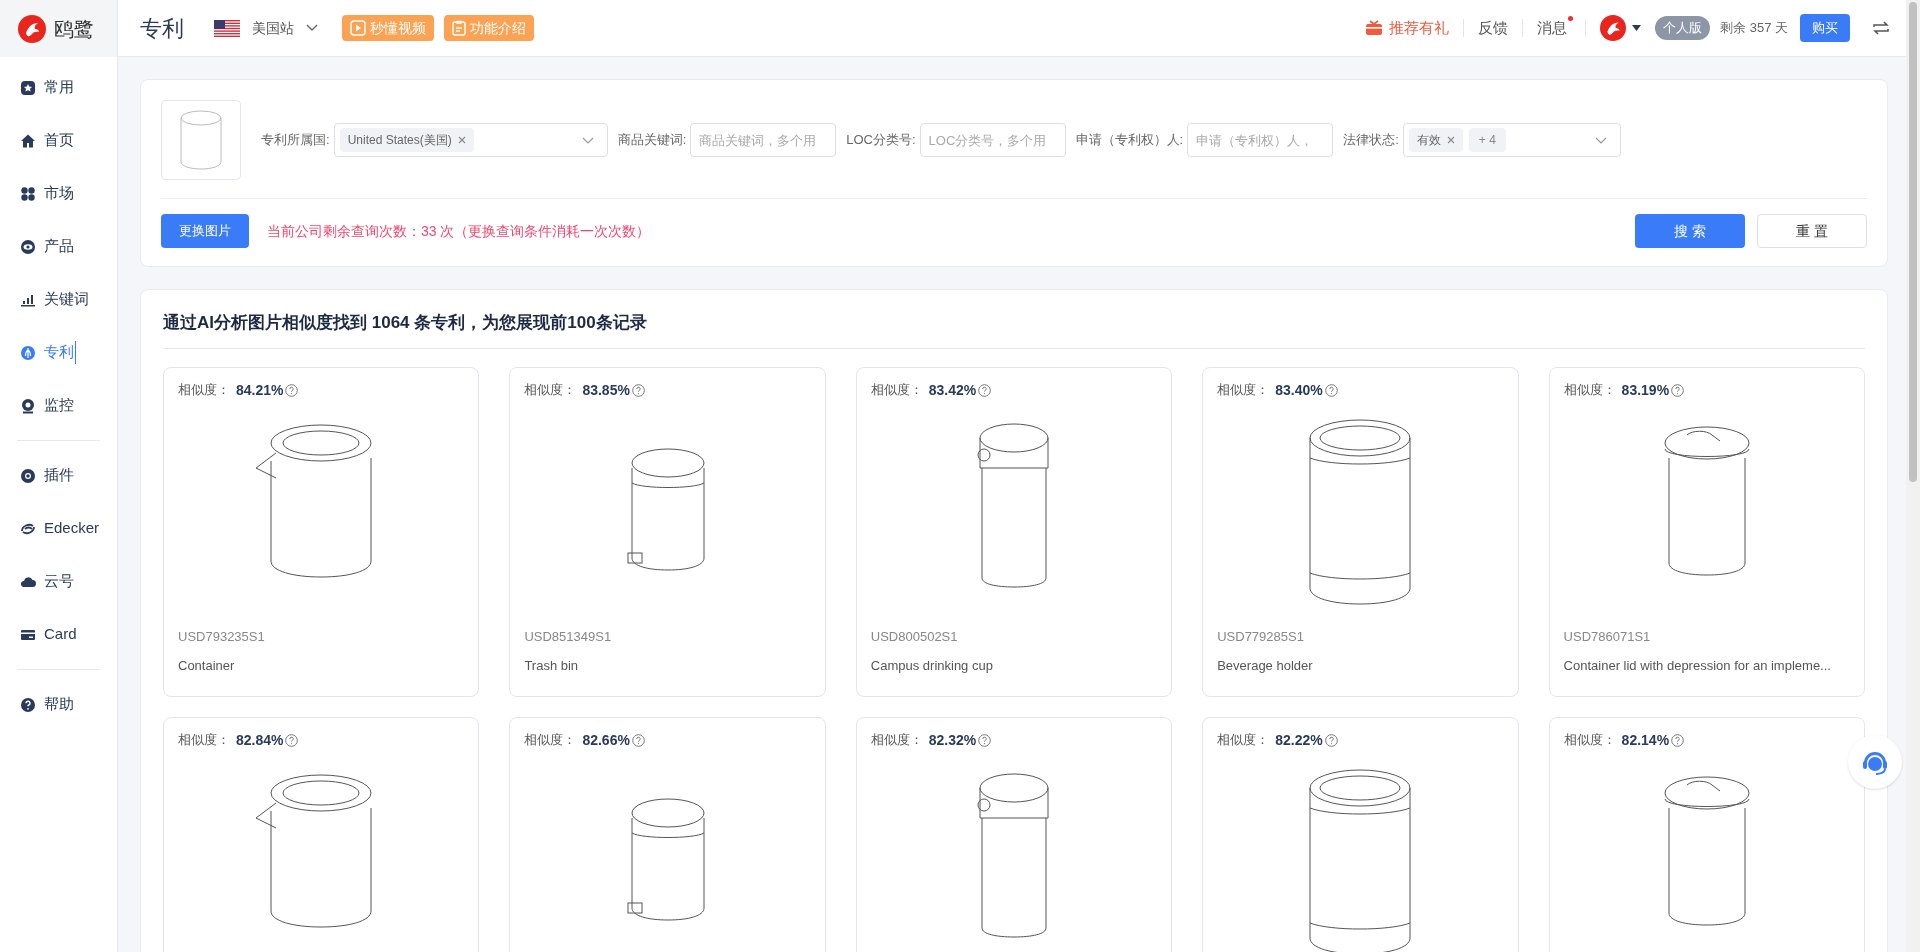 The width and height of the screenshot is (1920, 952). What do you see at coordinates (1435, 140) in the screenshot?
I see `filter-tag: 有效` at bounding box center [1435, 140].